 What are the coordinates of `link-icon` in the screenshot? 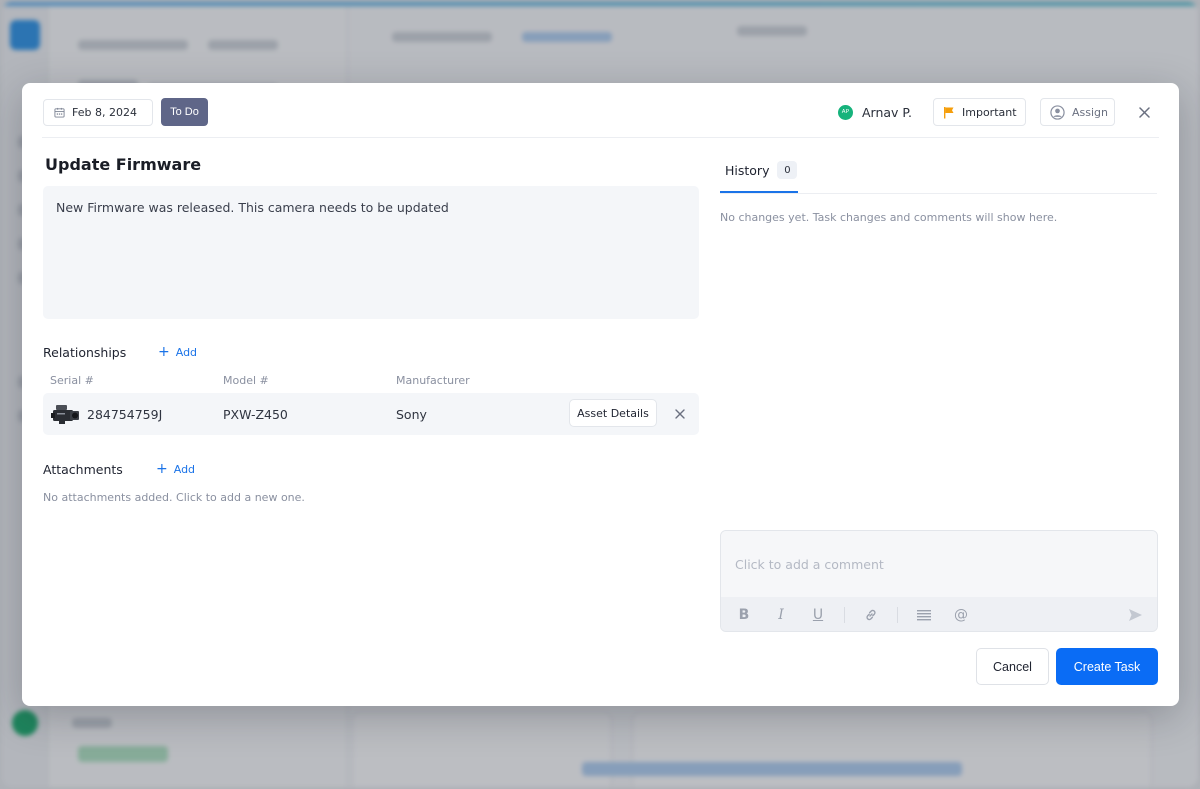 It's located at (871, 615).